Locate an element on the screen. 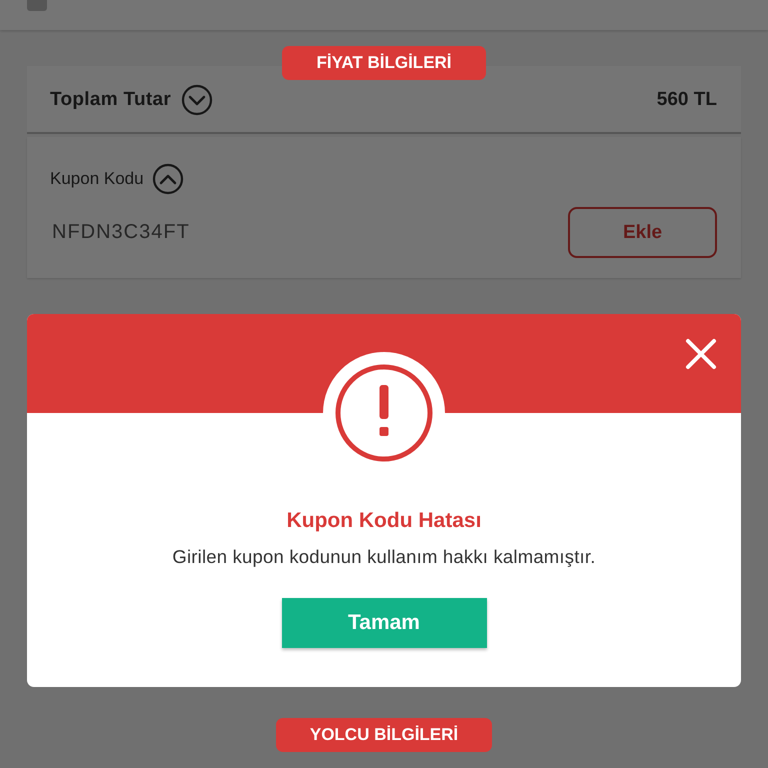 Image resolution: width=768 pixels, height=768 pixels. dialog-title: Kupon Kodu Hatası is located at coordinates (384, 521).